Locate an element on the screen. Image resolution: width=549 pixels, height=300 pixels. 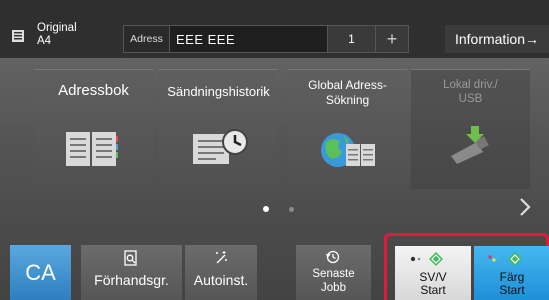
bw-start-icon is located at coordinates (426, 259).